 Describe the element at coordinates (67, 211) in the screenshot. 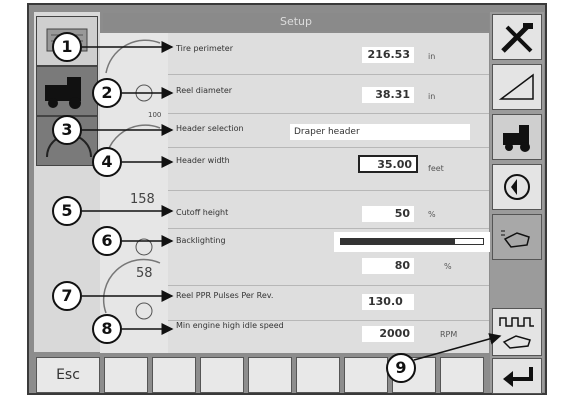

I see `callout-5: 5` at that location.